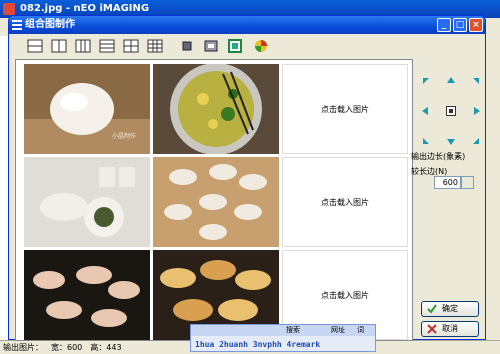  I want to click on filling-bowl-photo, so click(216, 109).